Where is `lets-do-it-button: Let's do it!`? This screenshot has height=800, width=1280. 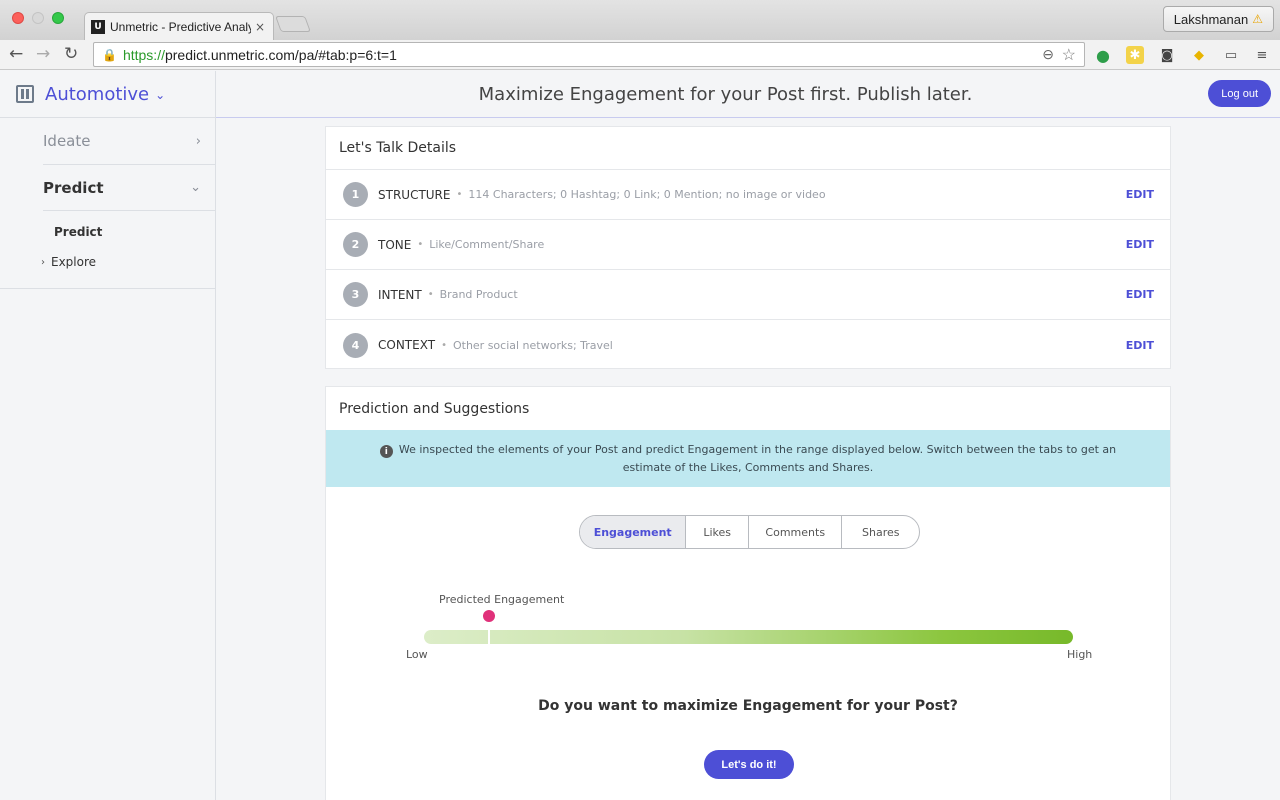
lets-do-it-button: Let's do it! is located at coordinates (749, 764).